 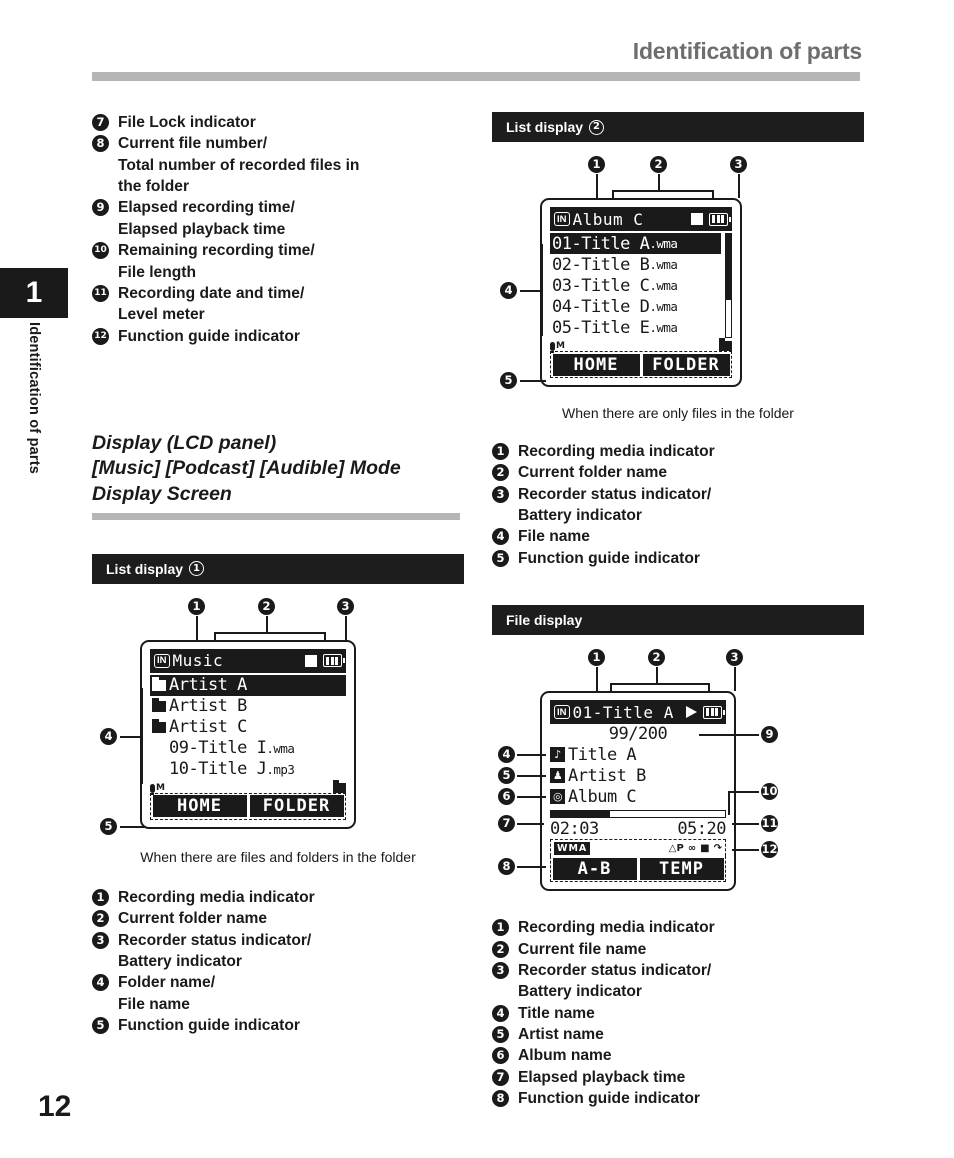 I want to click on list-item: 1 Recording media indicator, so click(x=278, y=897).